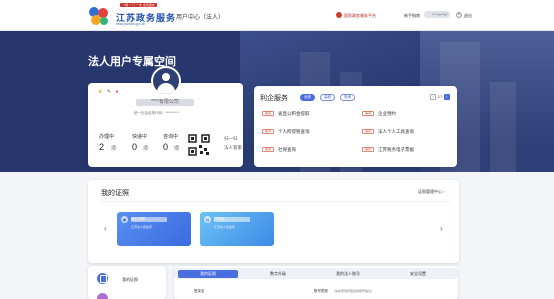  What do you see at coordinates (468, 16) in the screenshot?
I see `logout-link: 退出` at bounding box center [468, 16].